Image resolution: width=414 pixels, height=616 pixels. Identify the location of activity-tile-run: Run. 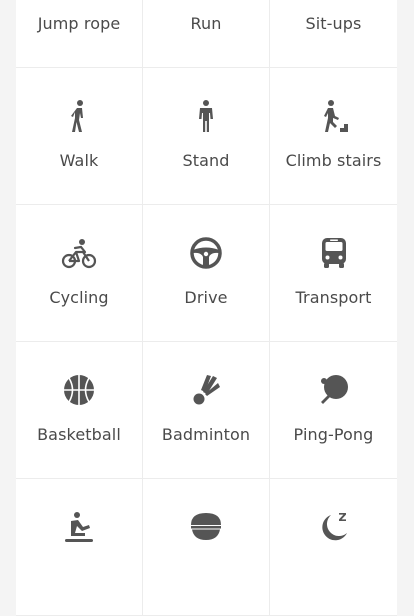
(206, 34).